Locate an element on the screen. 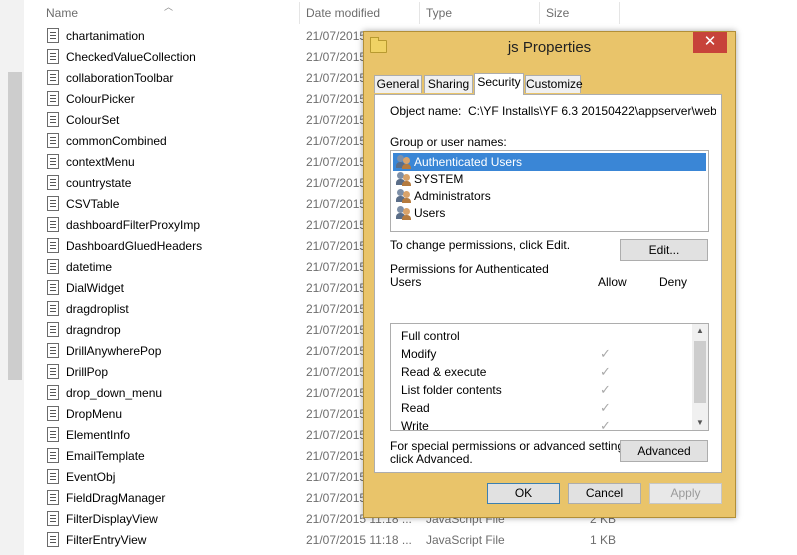  permissions-scrollbar: ▲ ▼ is located at coordinates (700, 377).